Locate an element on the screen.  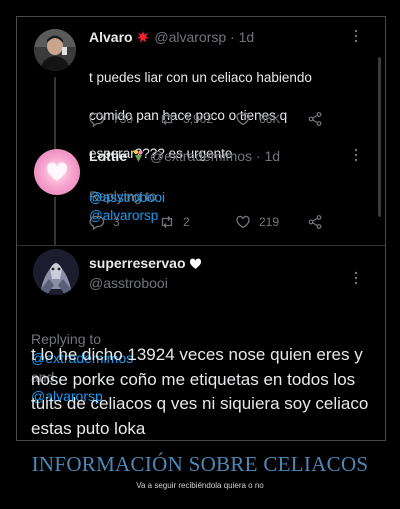
tweet-header: Alvaro @alvarorsp · 1d is located at coordinates (171, 38).